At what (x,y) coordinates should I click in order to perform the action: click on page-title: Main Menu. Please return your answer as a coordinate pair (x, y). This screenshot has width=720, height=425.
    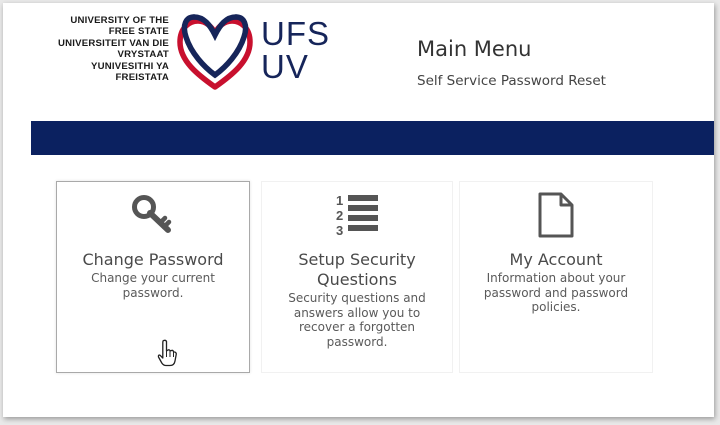
    Looking at the image, I should click on (474, 49).